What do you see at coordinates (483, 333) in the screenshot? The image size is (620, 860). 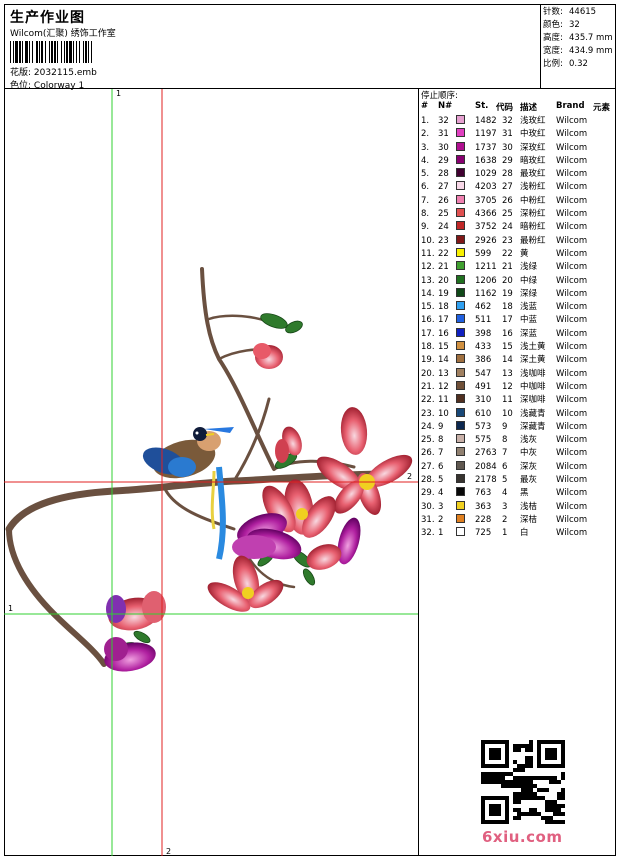 I see `row-stitches: 398` at bounding box center [483, 333].